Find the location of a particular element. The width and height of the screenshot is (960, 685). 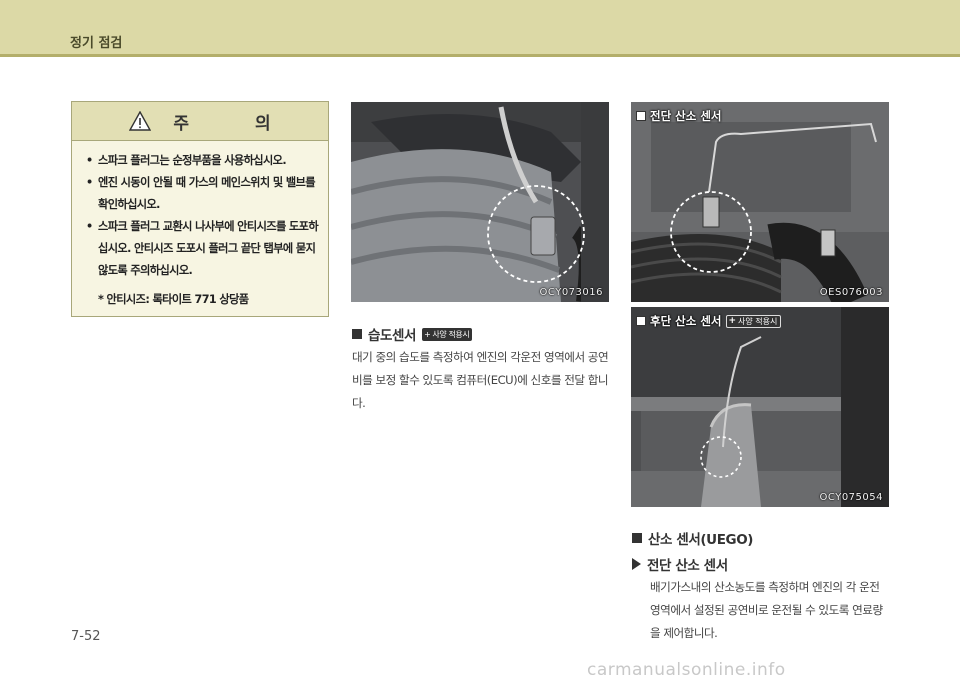

rear-sensor-illustration is located at coordinates (760, 407).